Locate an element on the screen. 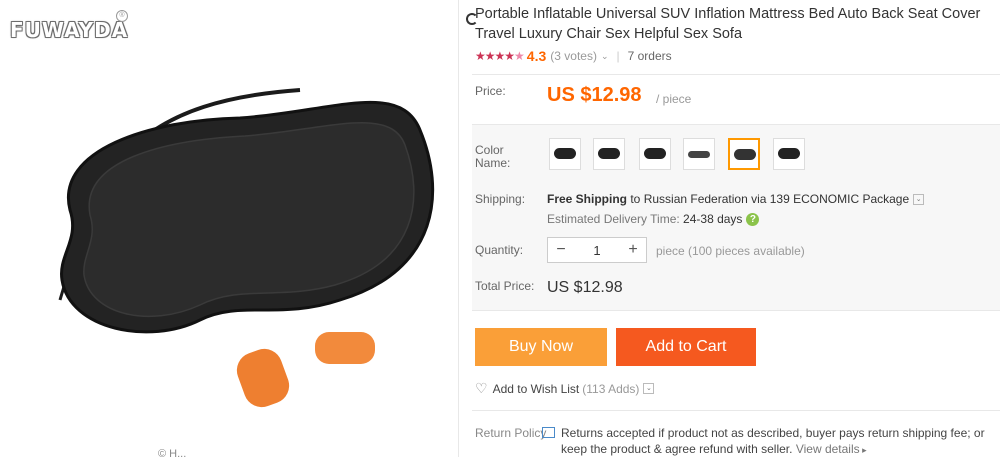 This screenshot has height=458, width=1000. wishlist-count: (113 Adds) is located at coordinates (611, 388).